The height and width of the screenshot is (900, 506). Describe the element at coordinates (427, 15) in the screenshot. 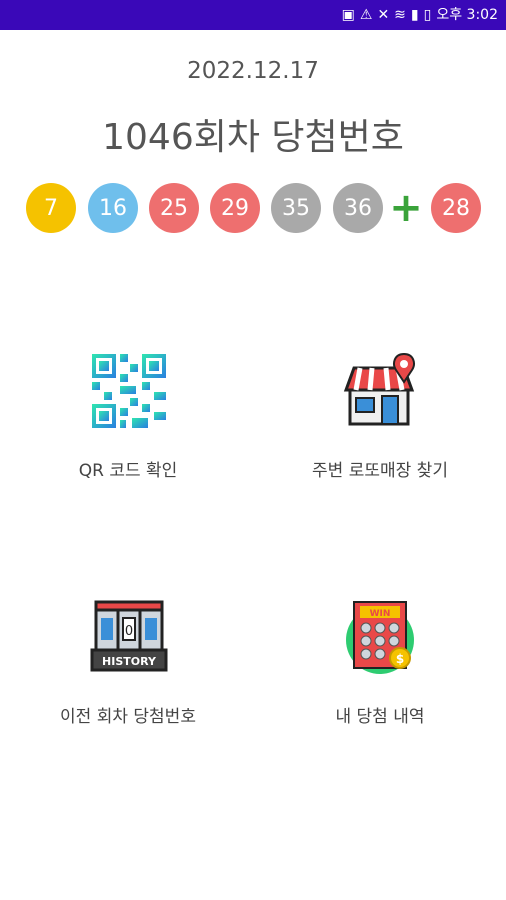

I see `battery-icon: ▯` at that location.